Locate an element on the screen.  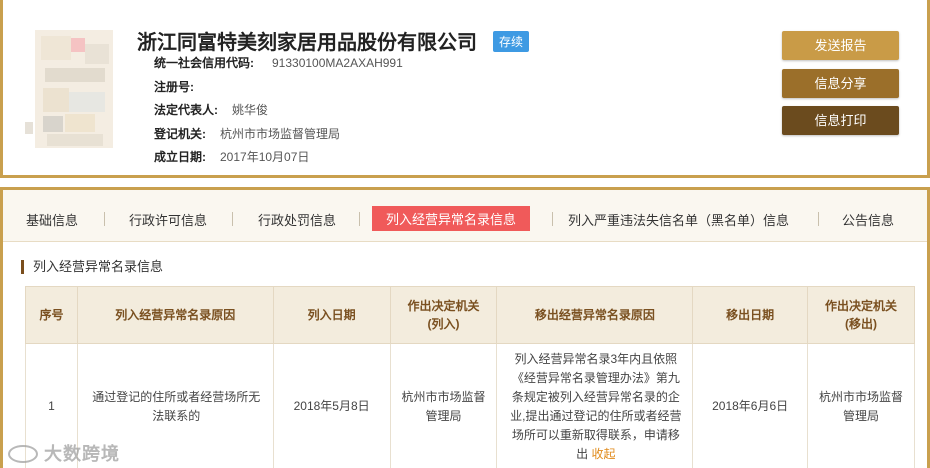
info-row-established-date: 成立日期: 2017年10月07日 is located at coordinates (278, 158).